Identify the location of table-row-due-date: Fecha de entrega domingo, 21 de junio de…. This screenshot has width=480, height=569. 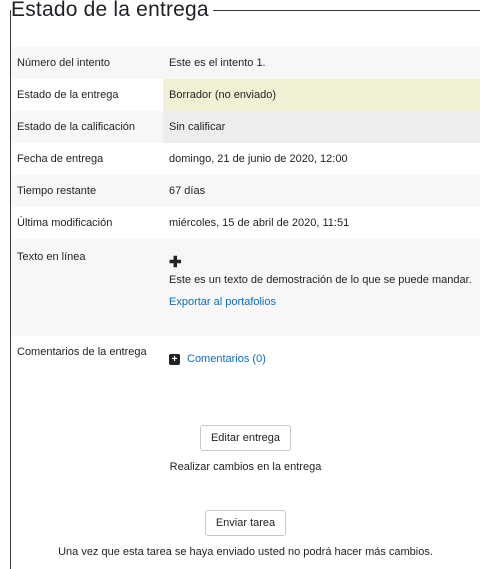
(245, 159).